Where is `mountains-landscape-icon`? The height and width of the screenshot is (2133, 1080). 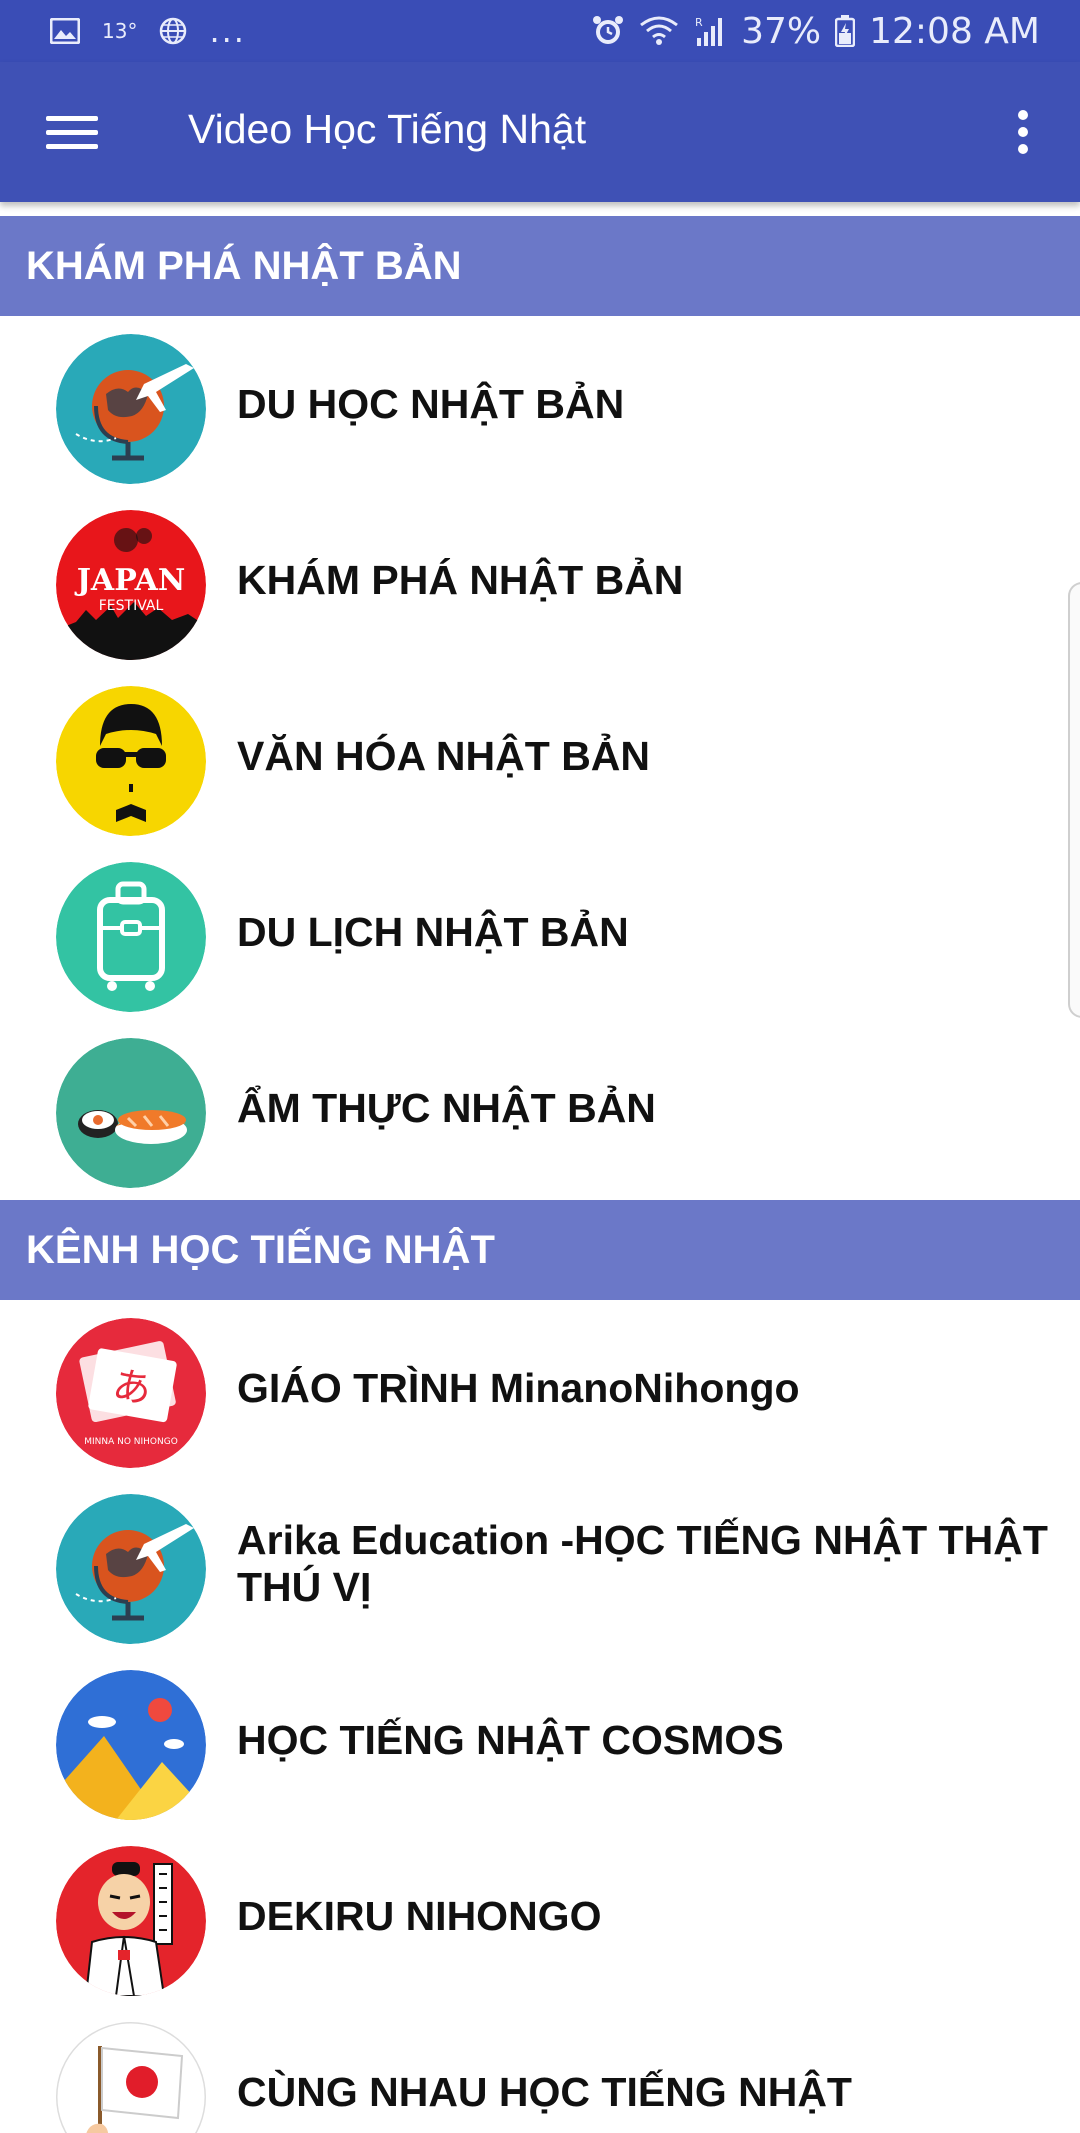
mountains-landscape-icon is located at coordinates (131, 1745).